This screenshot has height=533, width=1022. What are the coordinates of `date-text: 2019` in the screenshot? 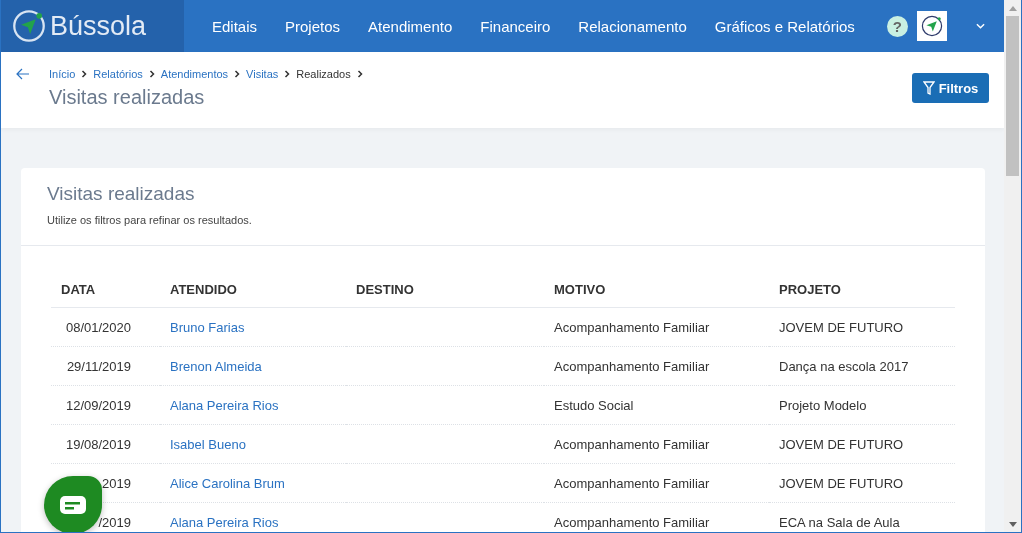 It's located at (116, 483).